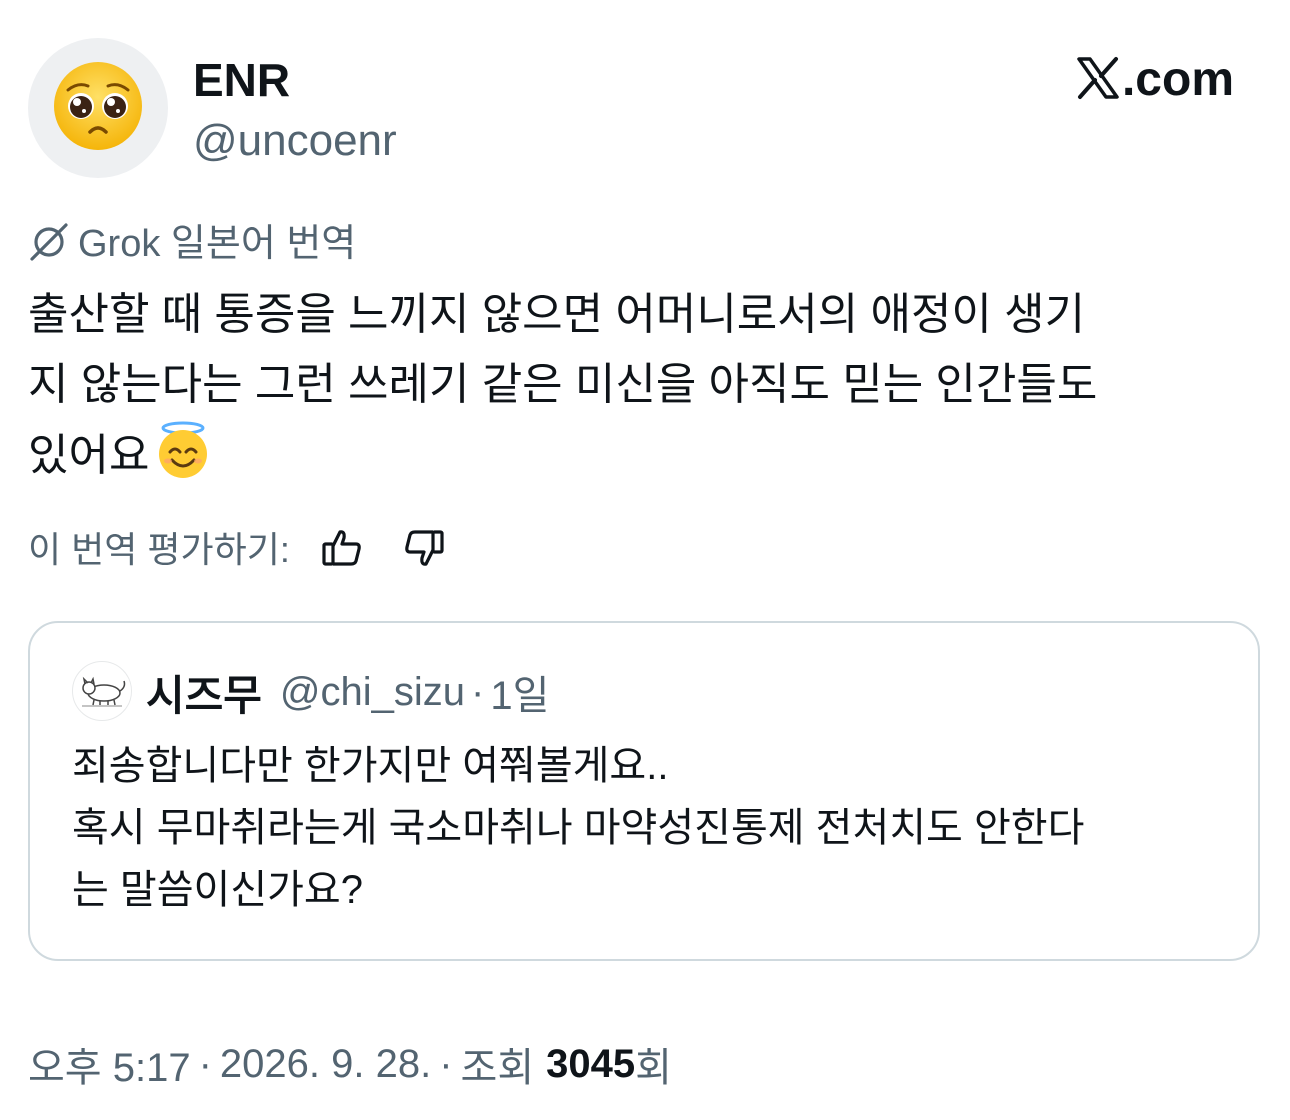  Describe the element at coordinates (1177, 79) in the screenshot. I see `x-com-text: .com` at that location.